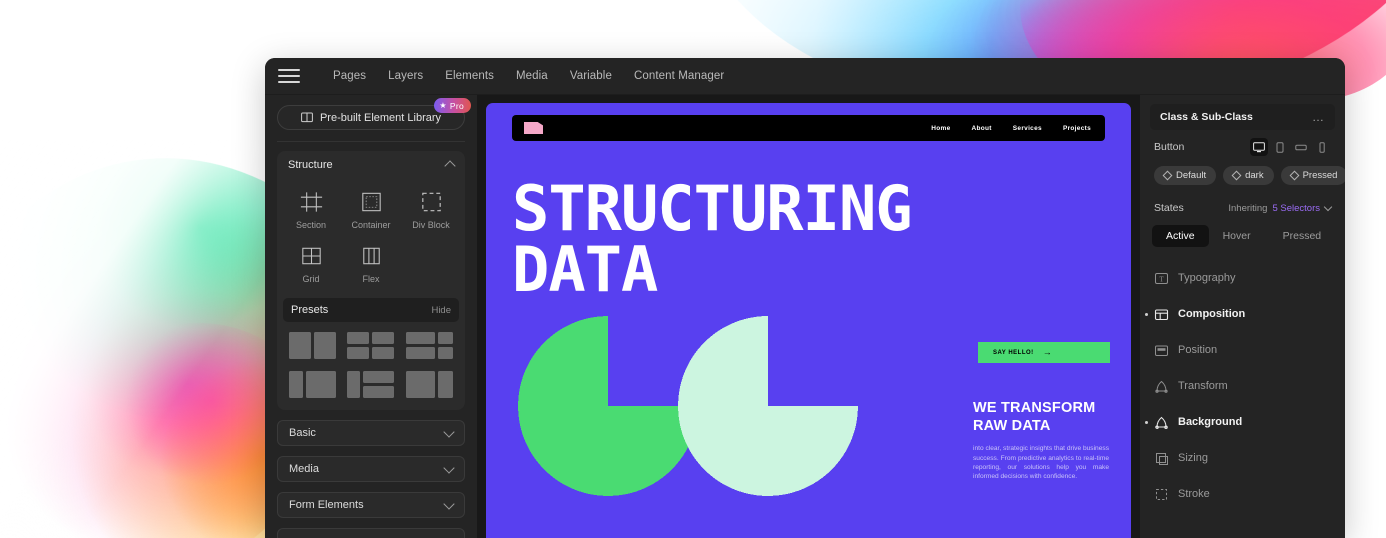  I want to click on site-nav-link-home: Home, so click(940, 128).